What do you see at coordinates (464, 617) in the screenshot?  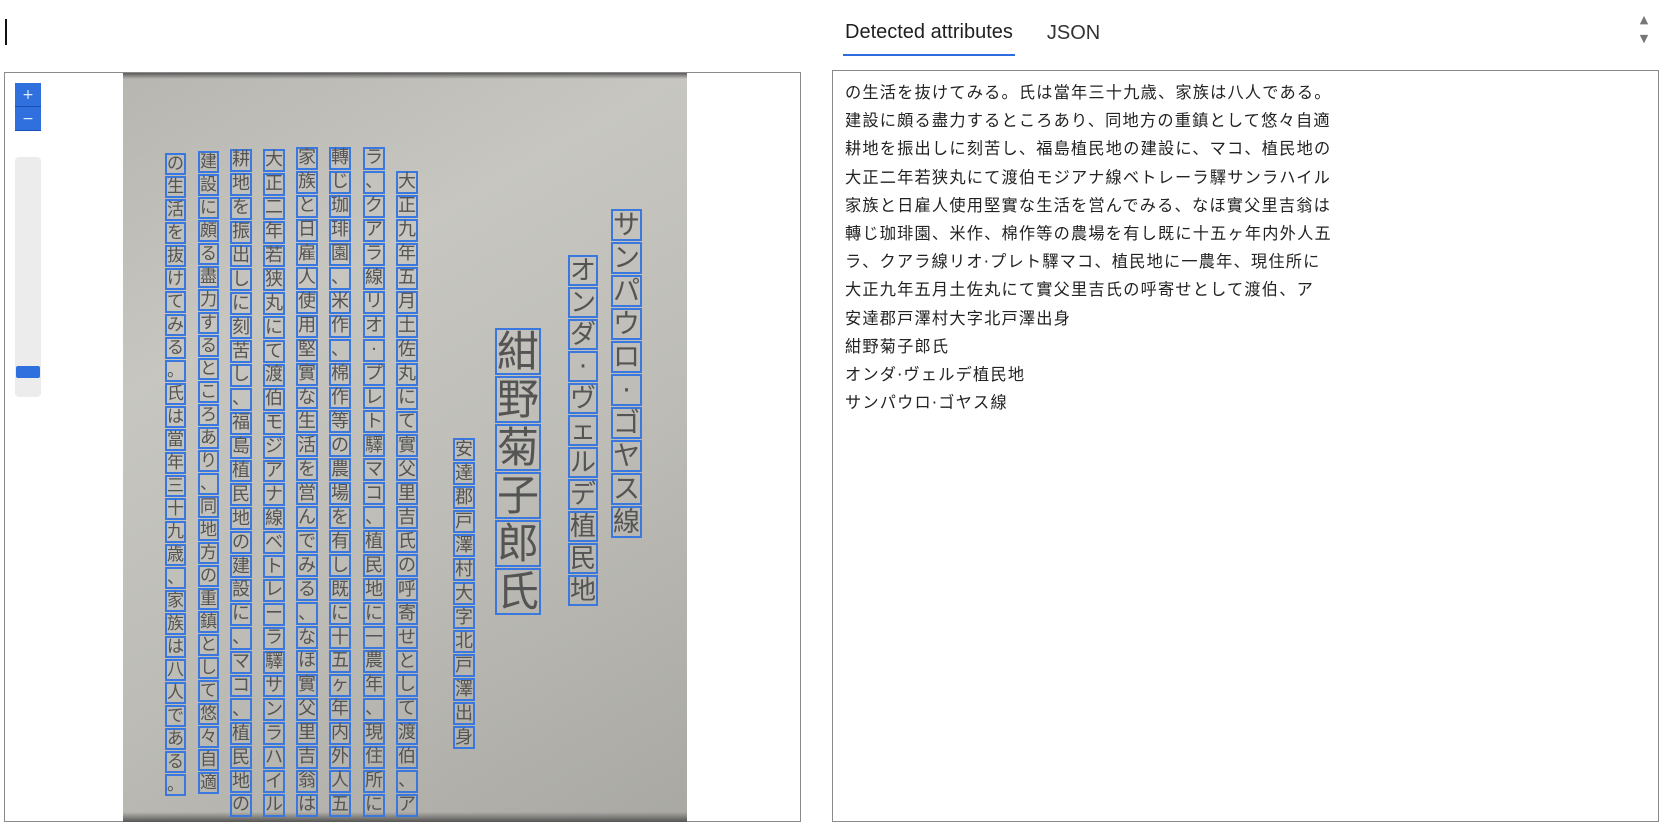 I see `char-bounding-box: 字` at bounding box center [464, 617].